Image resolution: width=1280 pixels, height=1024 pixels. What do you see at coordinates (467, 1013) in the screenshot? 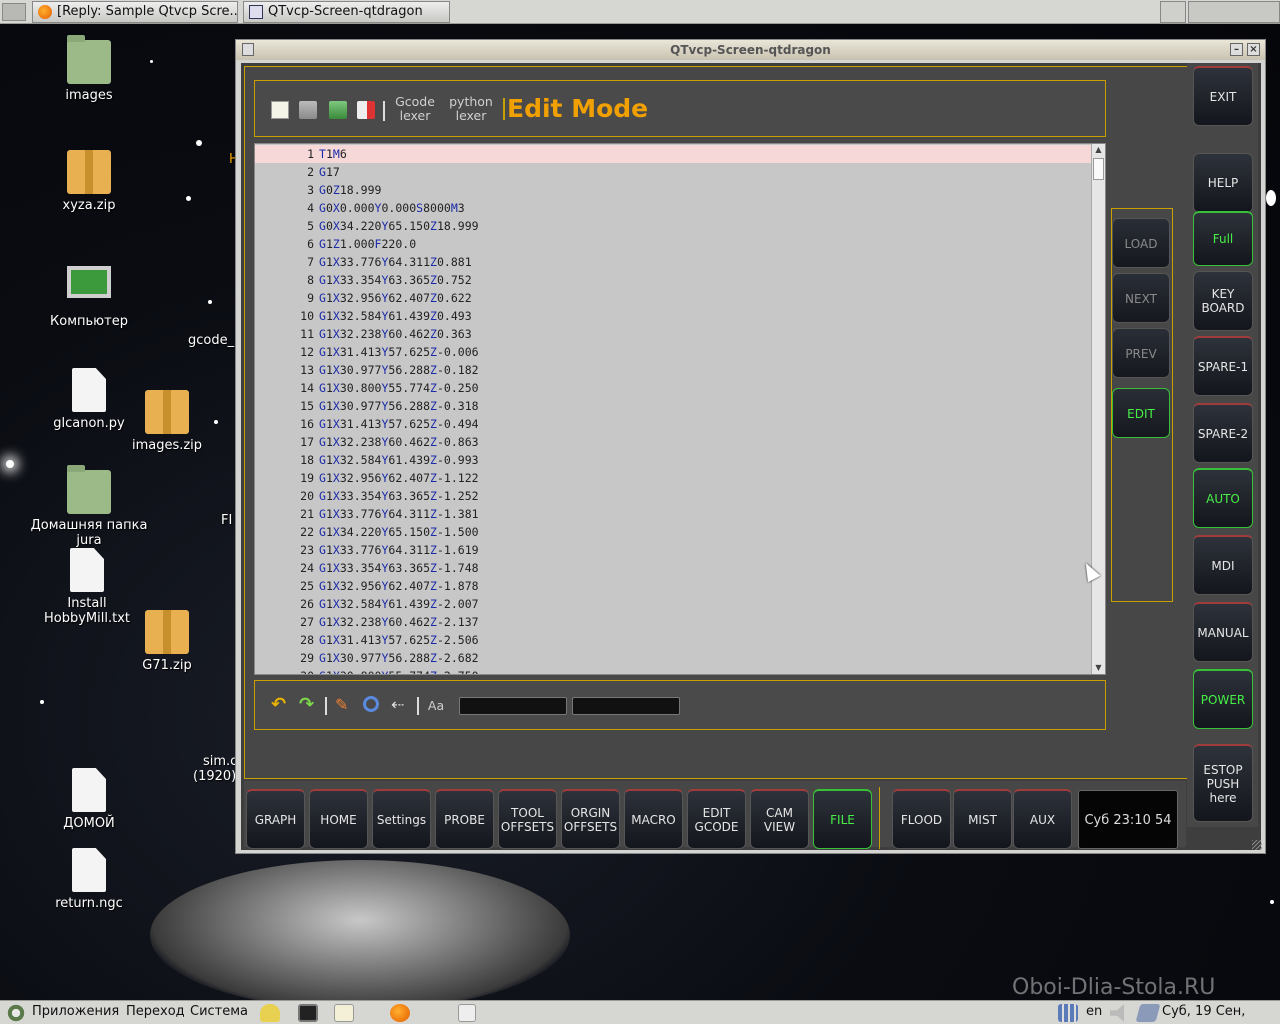
I see `trash-icon` at bounding box center [467, 1013].